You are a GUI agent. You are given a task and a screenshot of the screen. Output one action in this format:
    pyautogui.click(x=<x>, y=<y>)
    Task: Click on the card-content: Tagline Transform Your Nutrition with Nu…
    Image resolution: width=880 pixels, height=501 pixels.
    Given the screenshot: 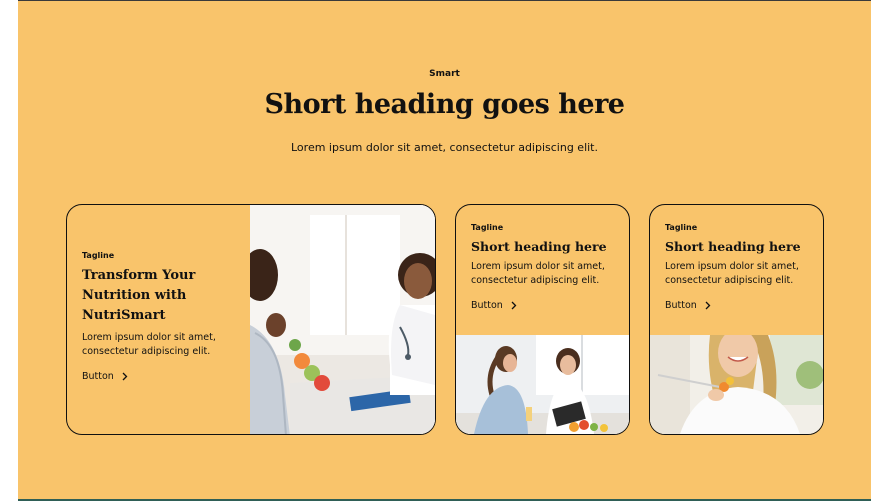 What is the action you would take?
    pyautogui.click(x=162, y=317)
    